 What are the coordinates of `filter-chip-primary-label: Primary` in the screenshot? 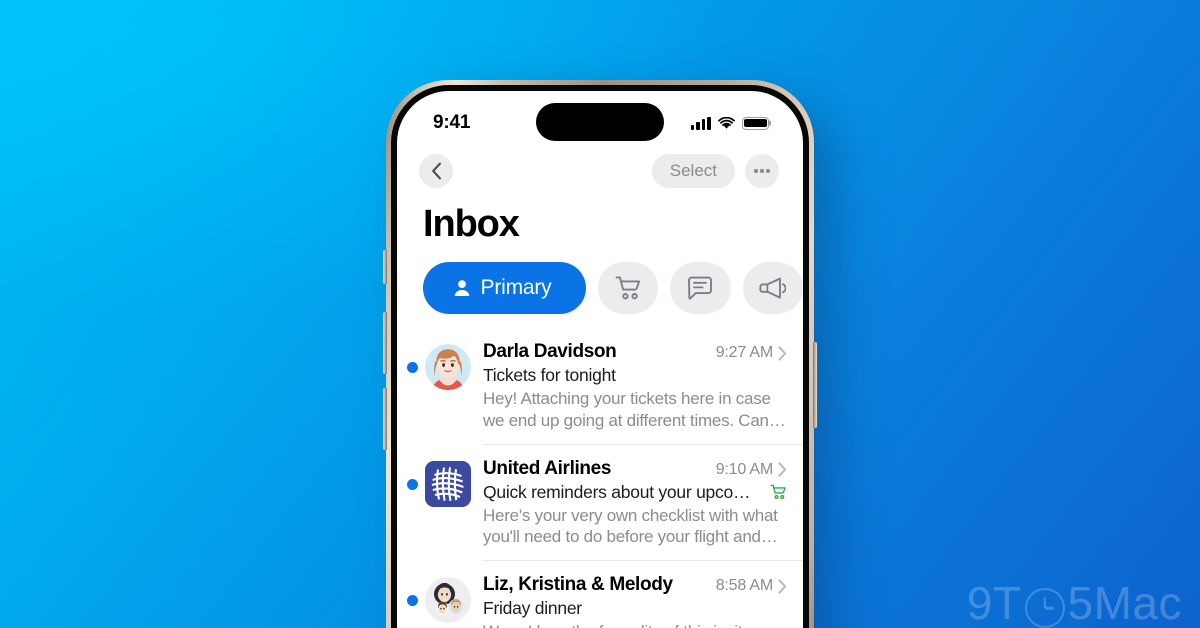 It's located at (516, 287).